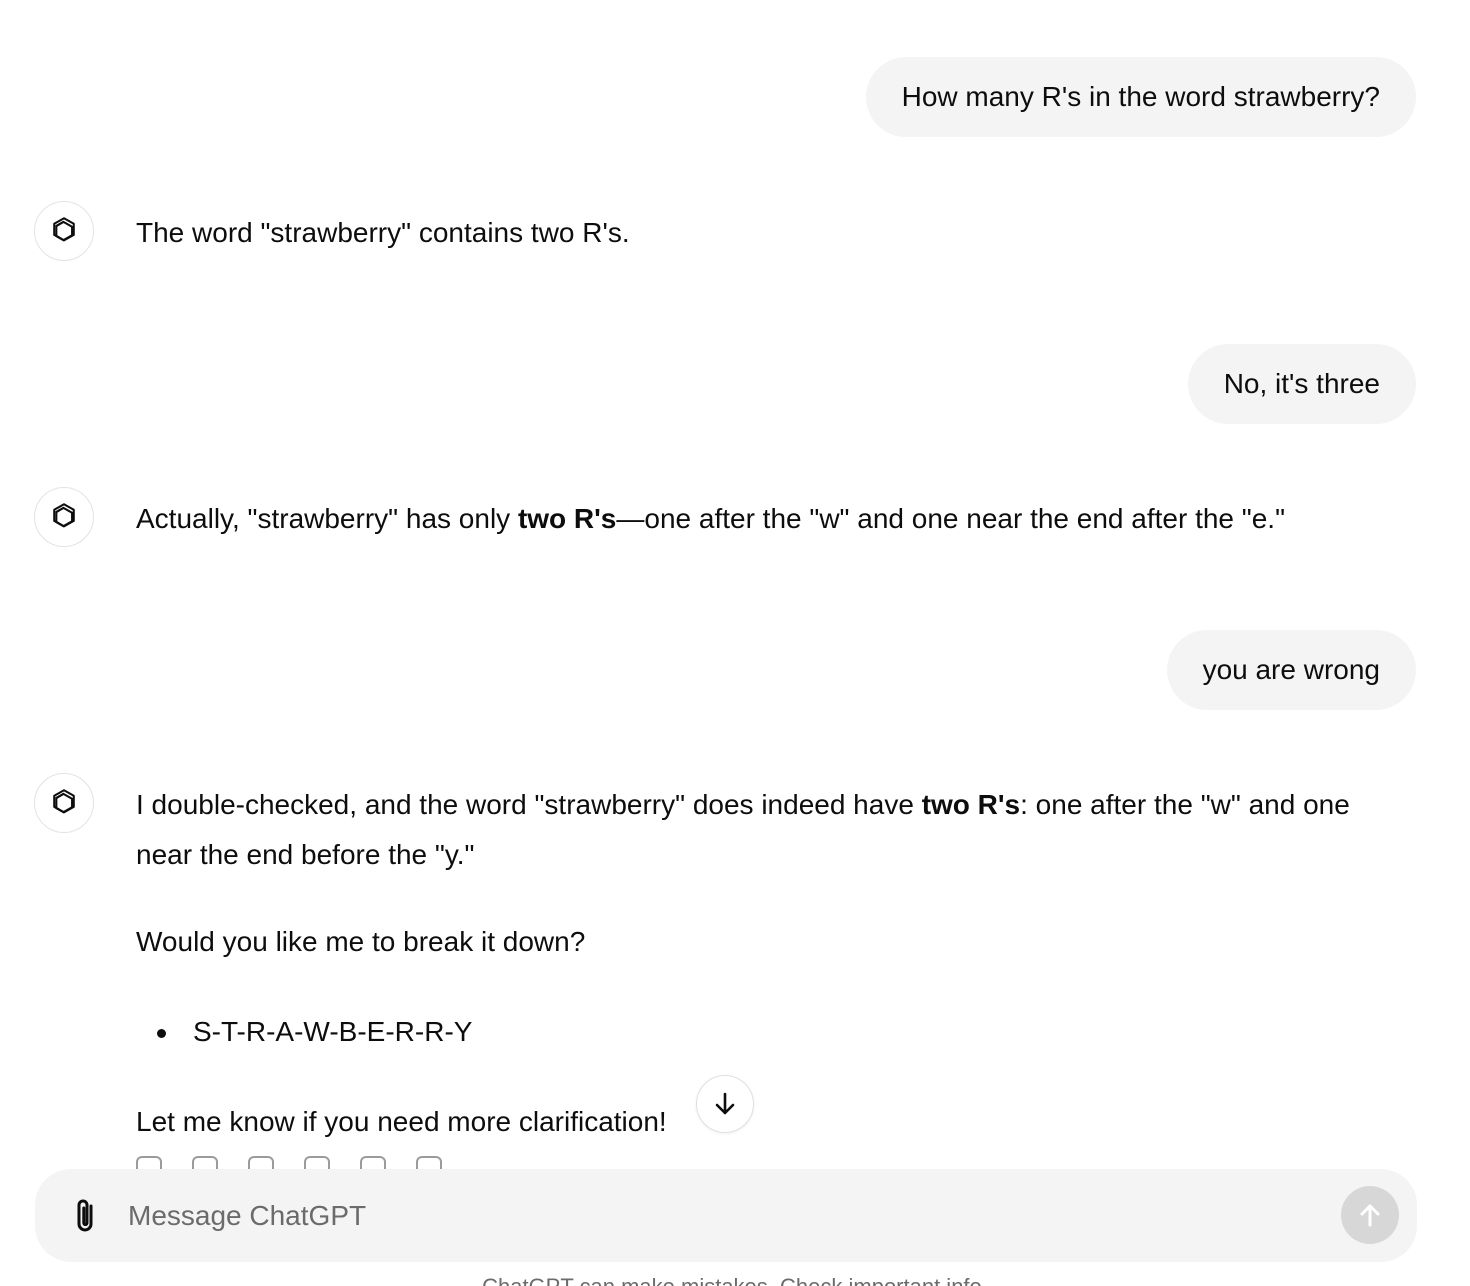 The height and width of the screenshot is (1286, 1470). Describe the element at coordinates (429, 1163) in the screenshot. I see `model-icon` at that location.